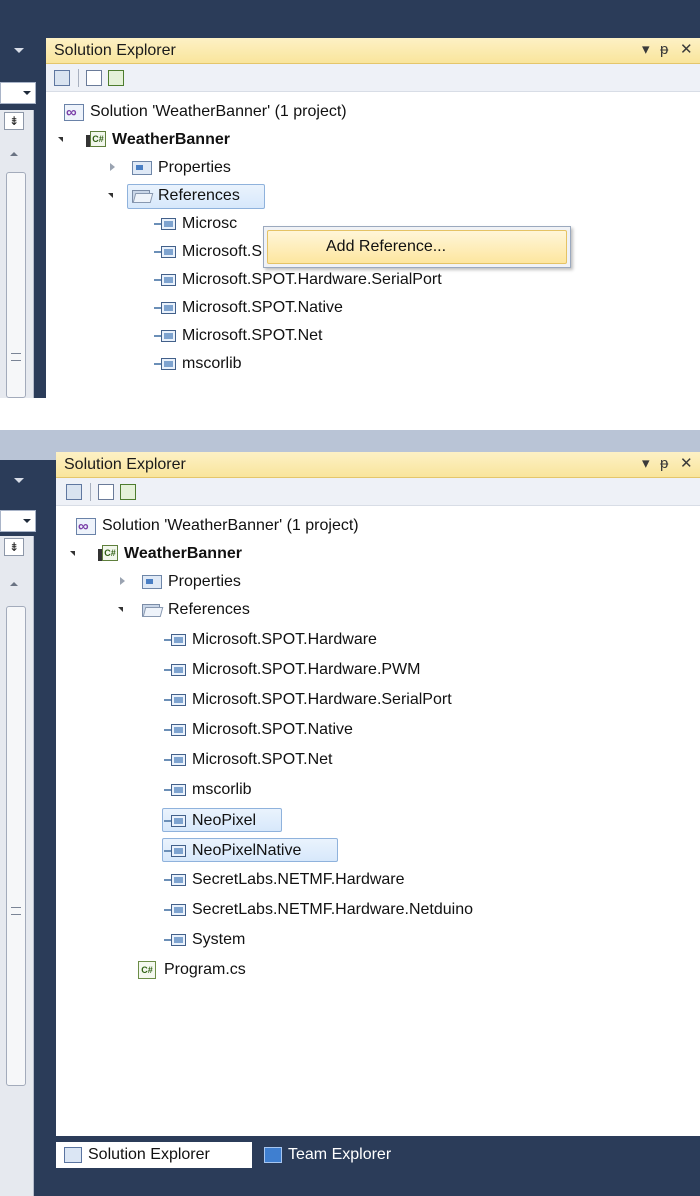  I want to click on reference-label: NeoPixel, so click(224, 820).